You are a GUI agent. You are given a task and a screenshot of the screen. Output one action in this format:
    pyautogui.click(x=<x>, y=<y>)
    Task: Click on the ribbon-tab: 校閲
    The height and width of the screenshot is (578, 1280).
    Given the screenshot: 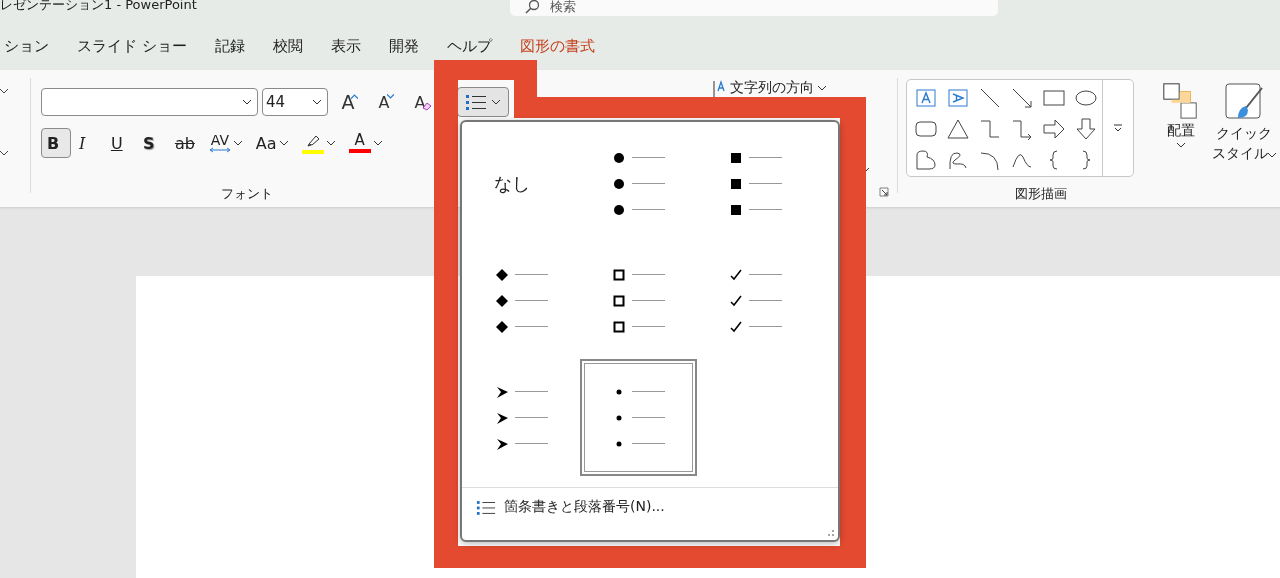 What is the action you would take?
    pyautogui.click(x=287, y=46)
    